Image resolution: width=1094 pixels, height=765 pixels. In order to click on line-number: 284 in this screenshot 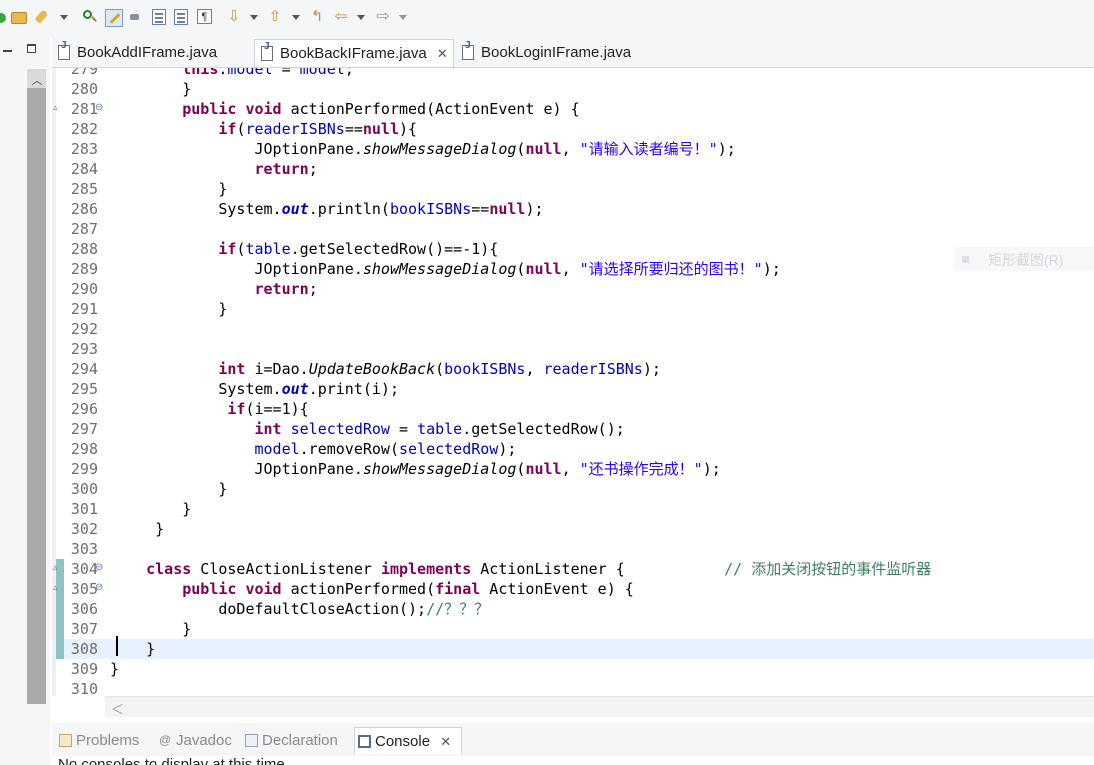, I will do `click(84, 169)`.